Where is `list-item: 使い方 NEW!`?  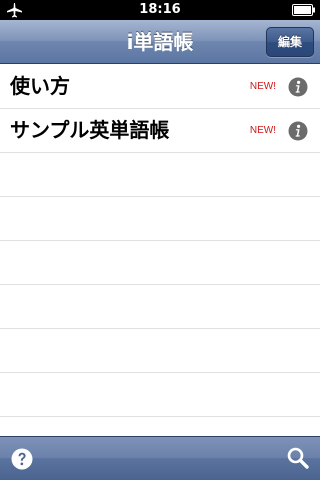 list-item: 使い方 NEW! is located at coordinates (160, 87).